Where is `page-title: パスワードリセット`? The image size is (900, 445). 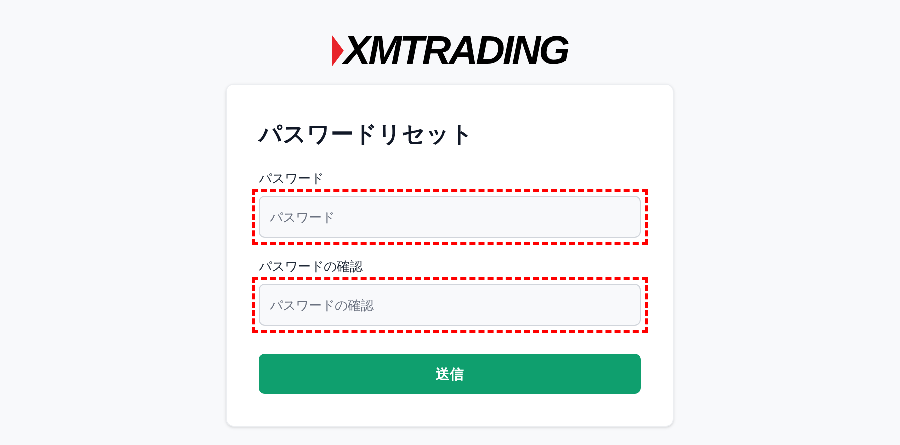
page-title: パスワードリセット is located at coordinates (366, 134).